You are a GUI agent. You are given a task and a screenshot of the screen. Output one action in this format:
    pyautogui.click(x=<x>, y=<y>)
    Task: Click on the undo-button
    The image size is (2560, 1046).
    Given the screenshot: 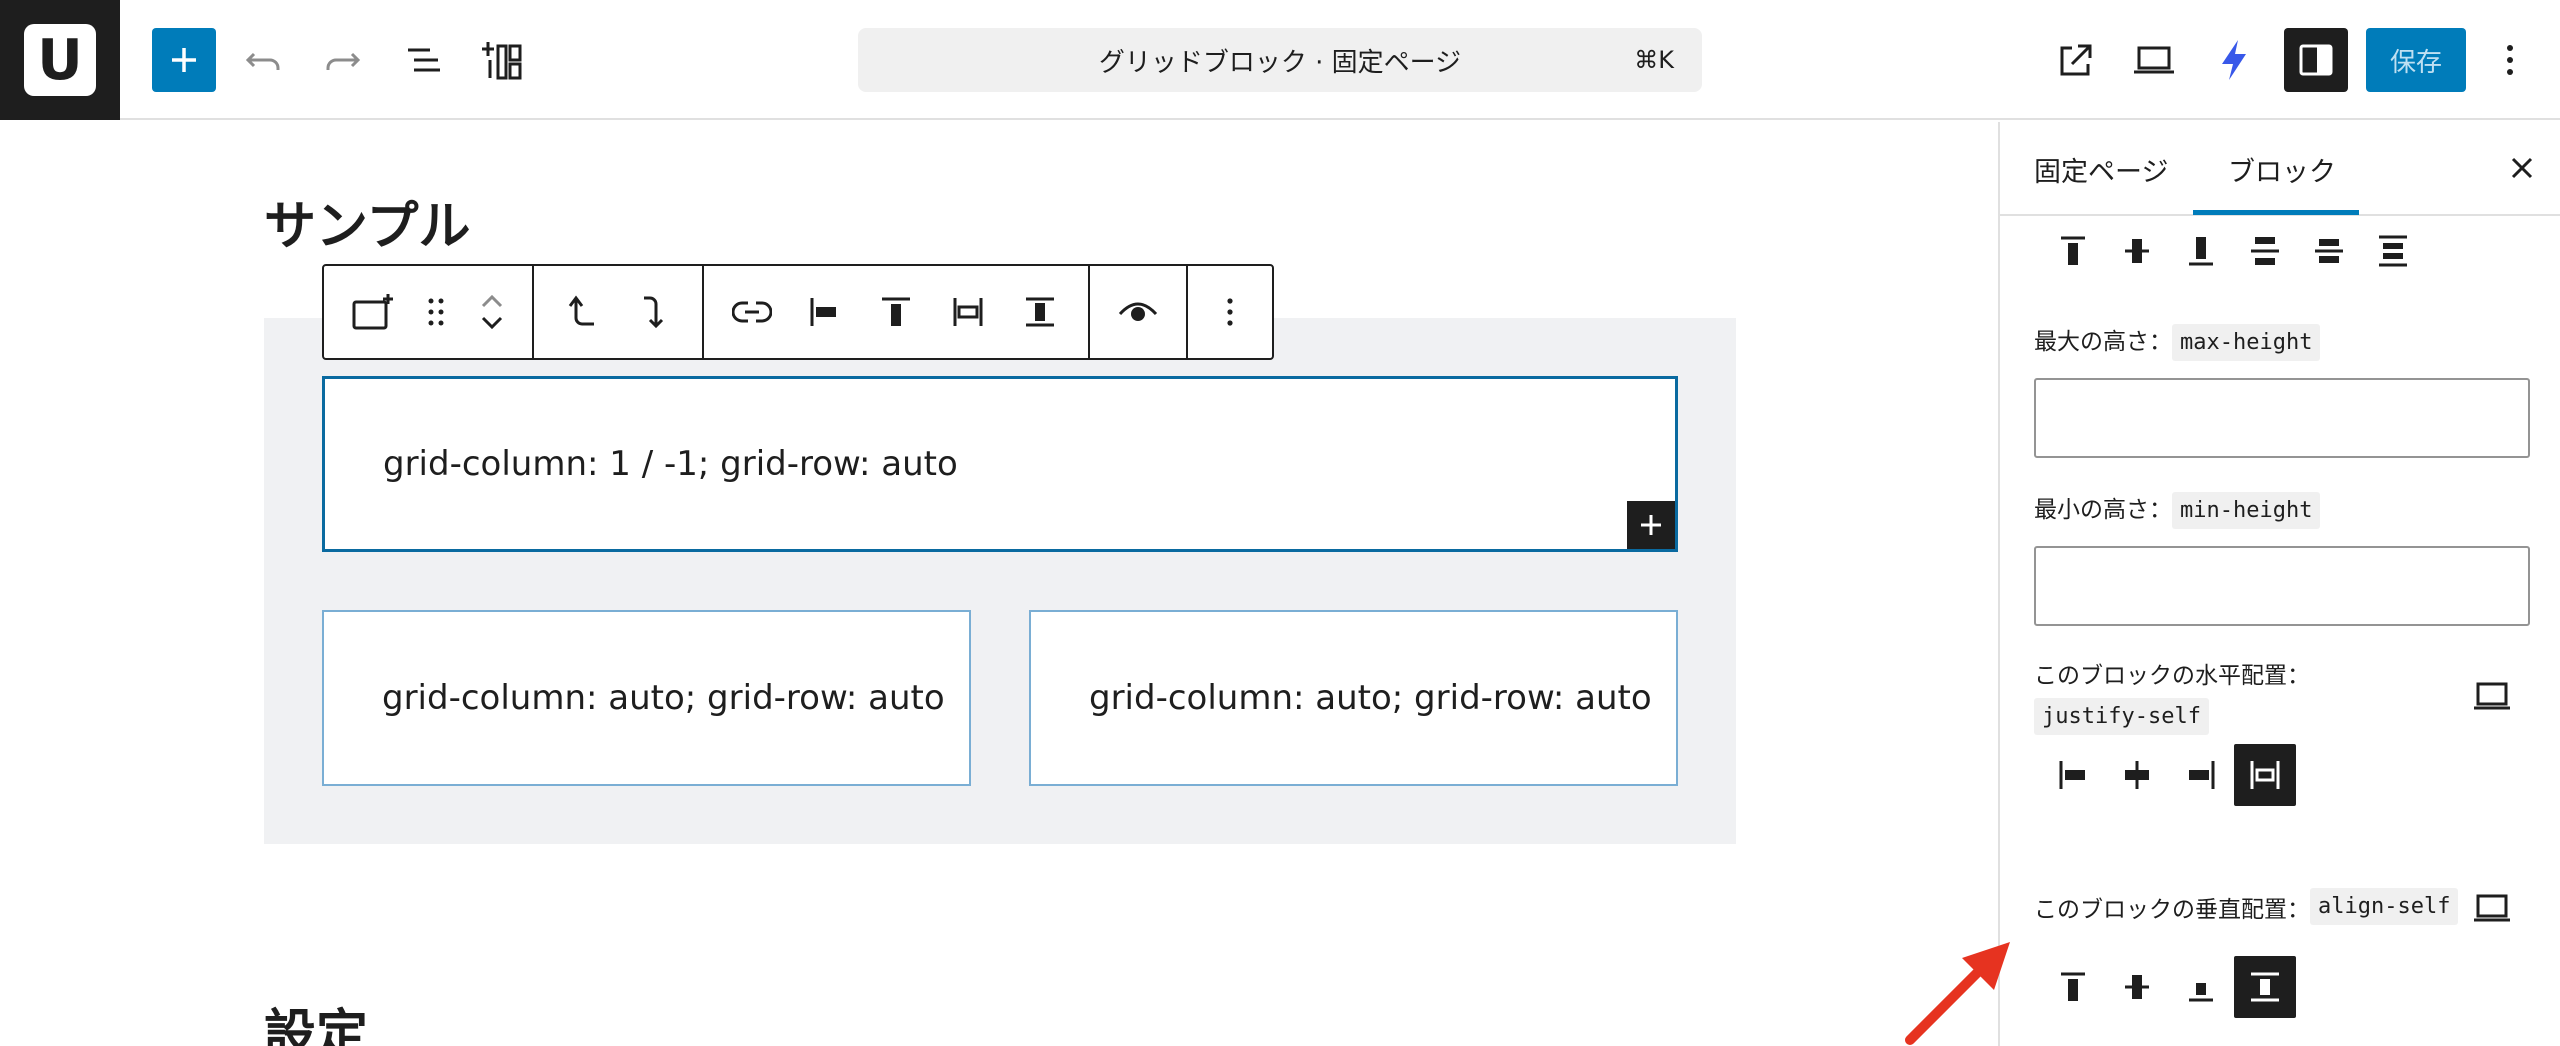 What is the action you would take?
    pyautogui.click(x=264, y=60)
    